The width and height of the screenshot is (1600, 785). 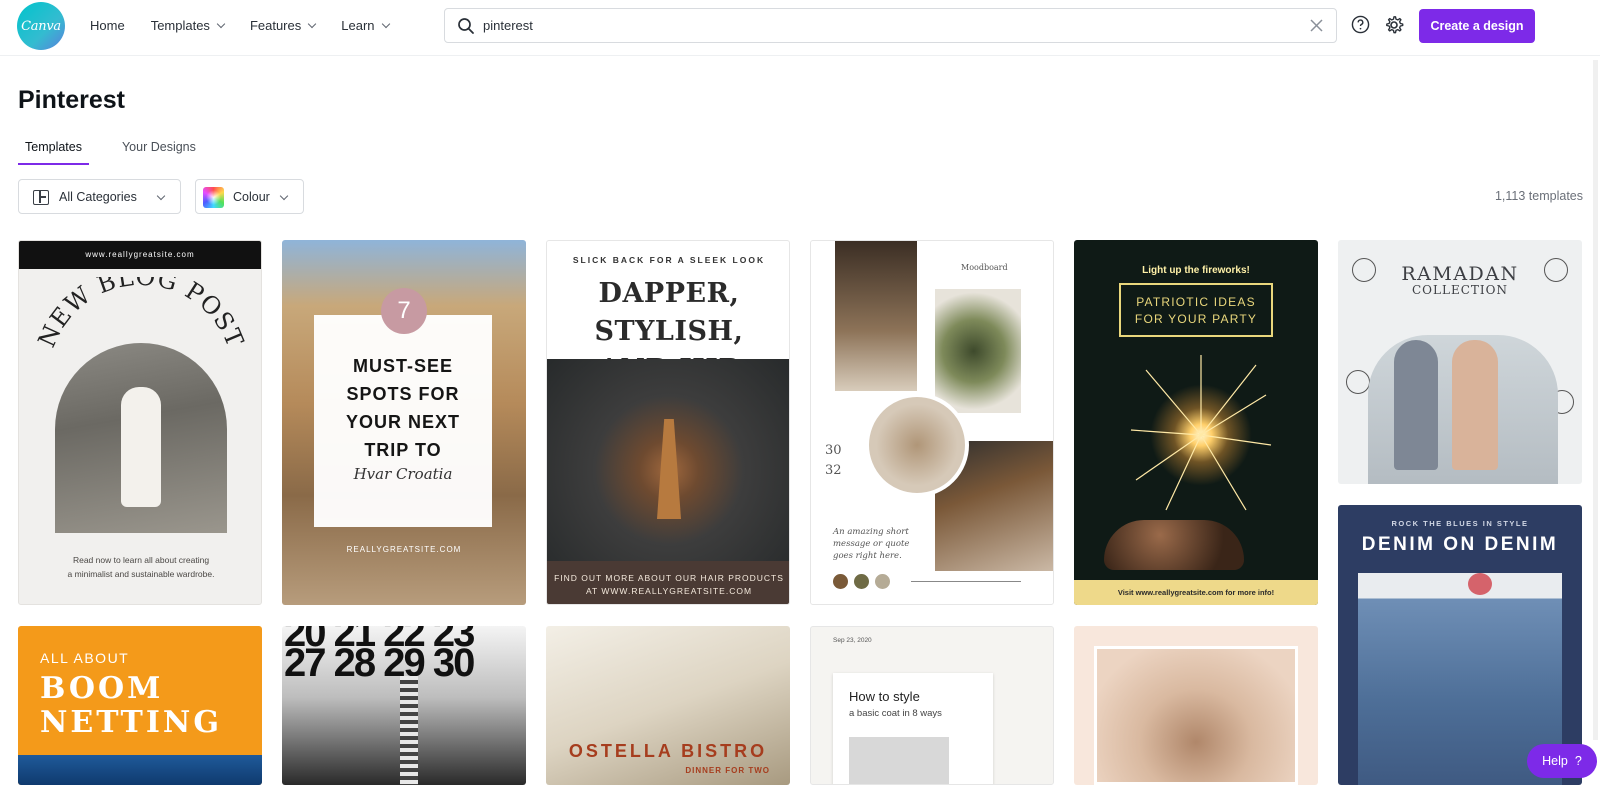 I want to click on nav-learn: Learn, so click(x=365, y=25).